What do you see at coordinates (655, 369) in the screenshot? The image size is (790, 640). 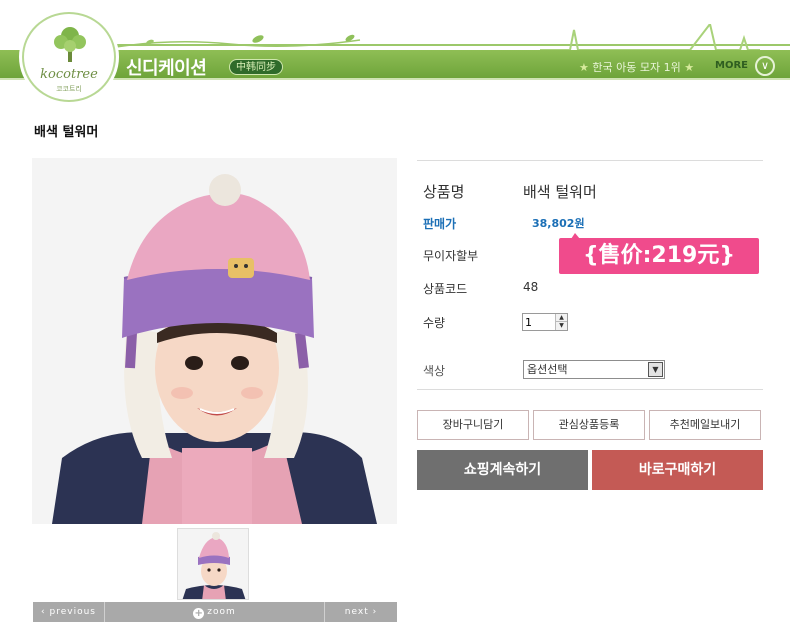 I see `chevron-down-icon: ▼` at bounding box center [655, 369].